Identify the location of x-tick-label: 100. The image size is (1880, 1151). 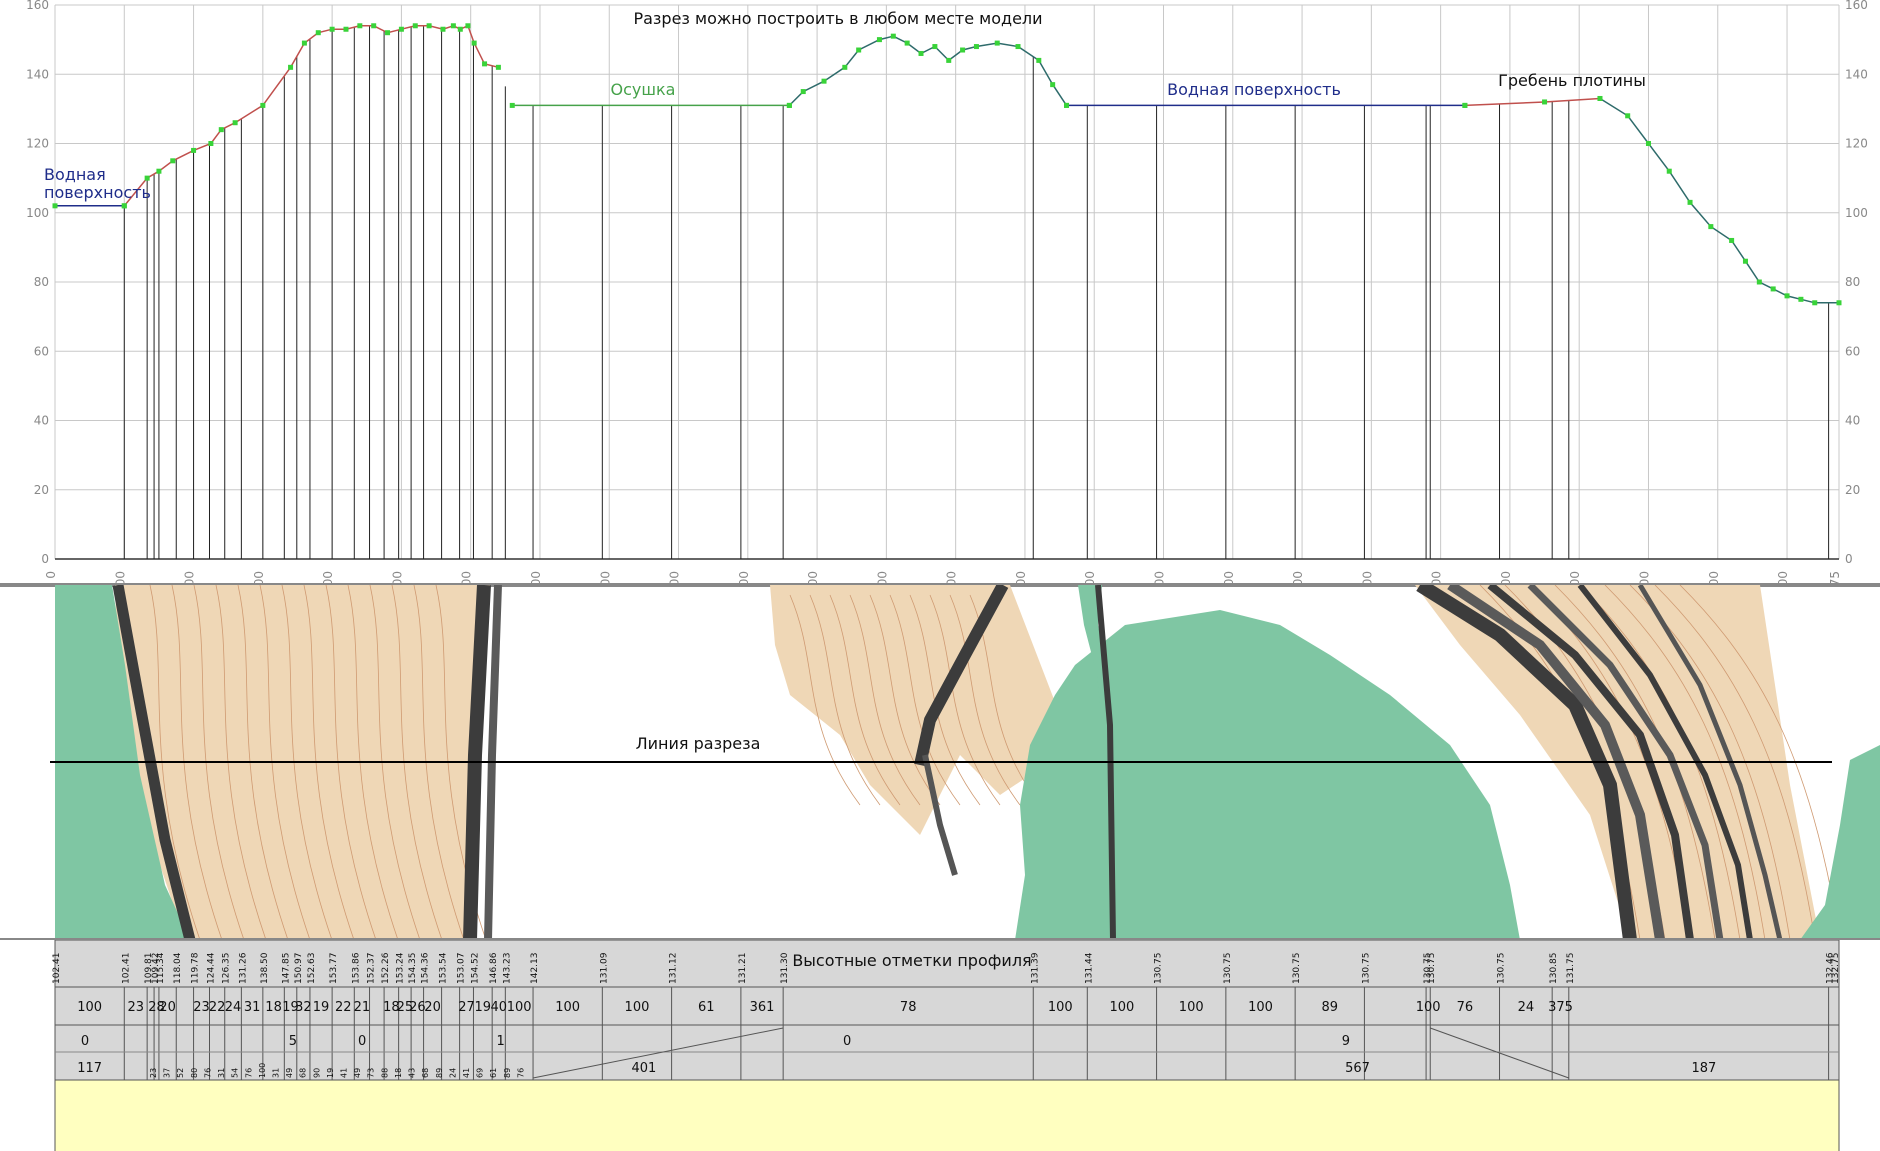
(120, 578).